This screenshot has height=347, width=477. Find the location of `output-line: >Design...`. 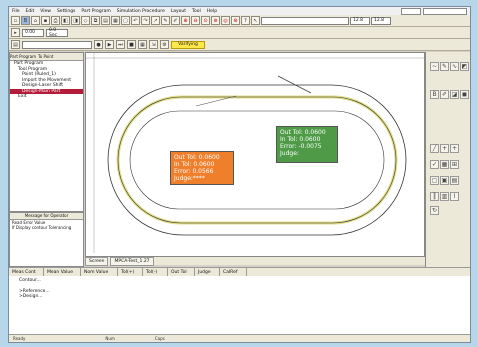

output-line: >Design... is located at coordinates (31, 296).